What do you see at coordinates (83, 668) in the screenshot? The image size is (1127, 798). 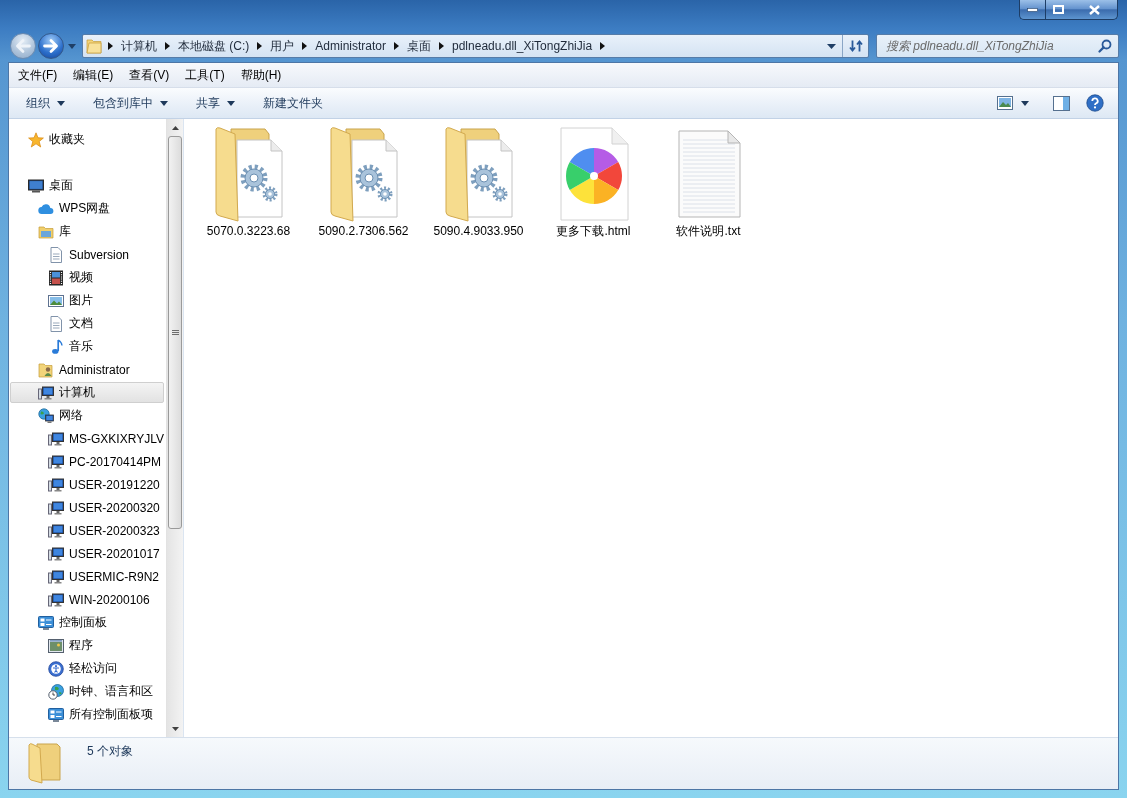 I see `sidebar-item: 轻松访问` at bounding box center [83, 668].